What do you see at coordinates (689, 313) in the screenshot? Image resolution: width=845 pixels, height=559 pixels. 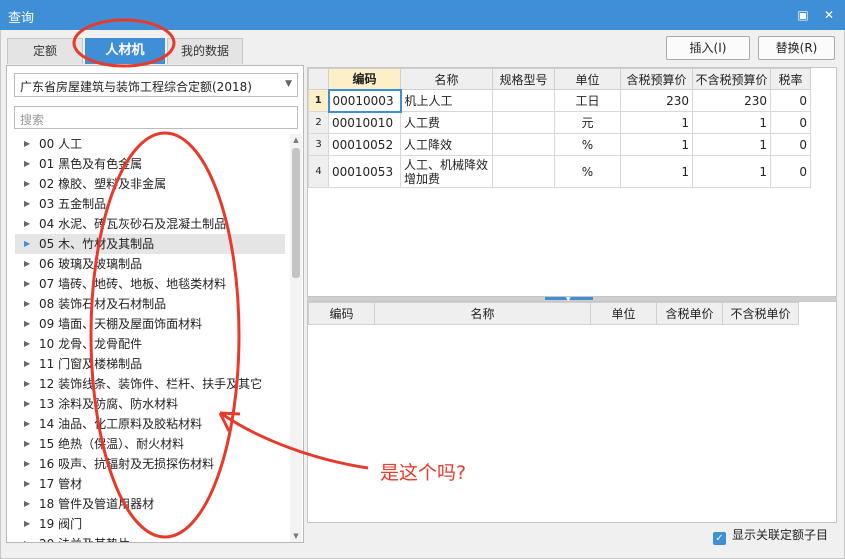 I see `column-header-unit-price-tax: 含税单价` at bounding box center [689, 313].